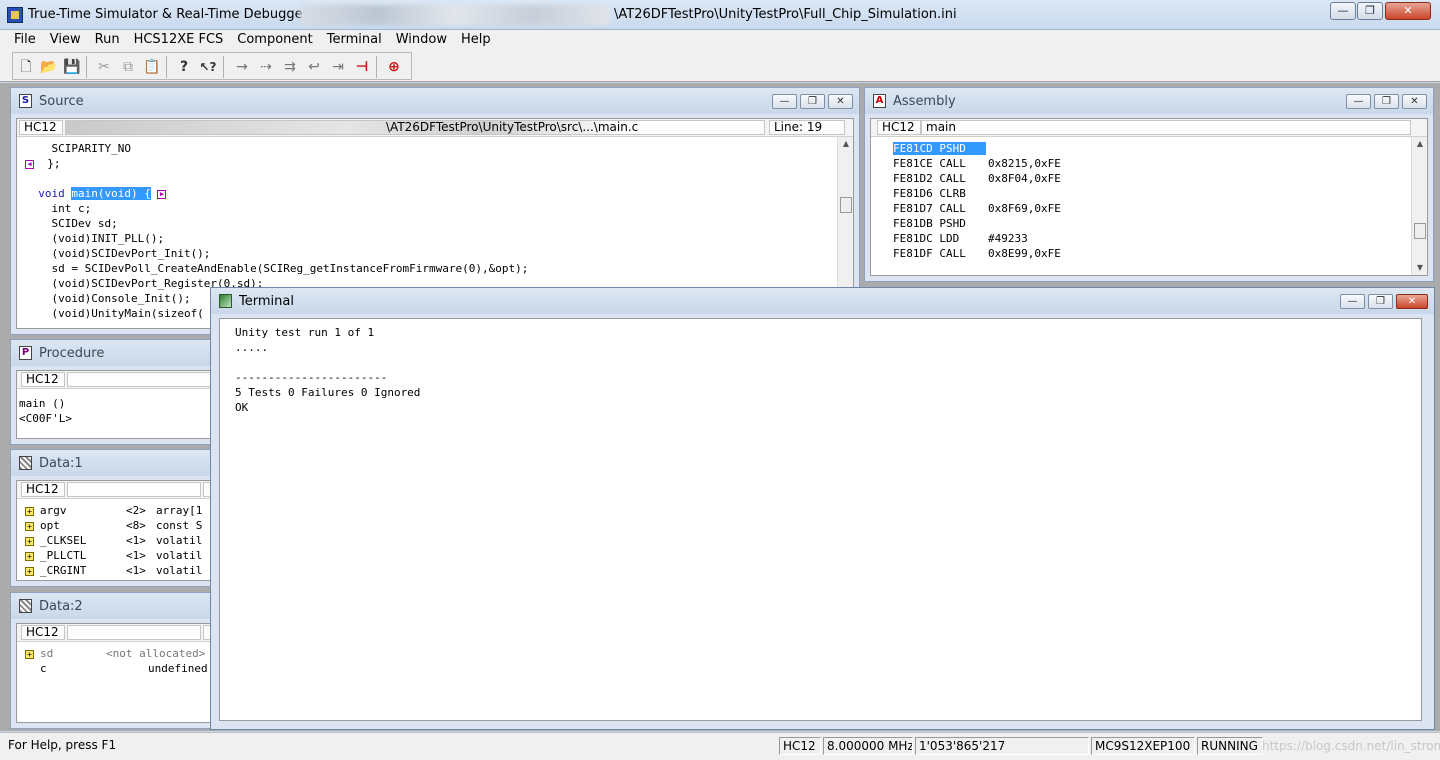 The width and height of the screenshot is (1440, 760). Describe the element at coordinates (822, 301) in the screenshot. I see `terminal-title-bar: Terminal — ❐ ✕` at that location.